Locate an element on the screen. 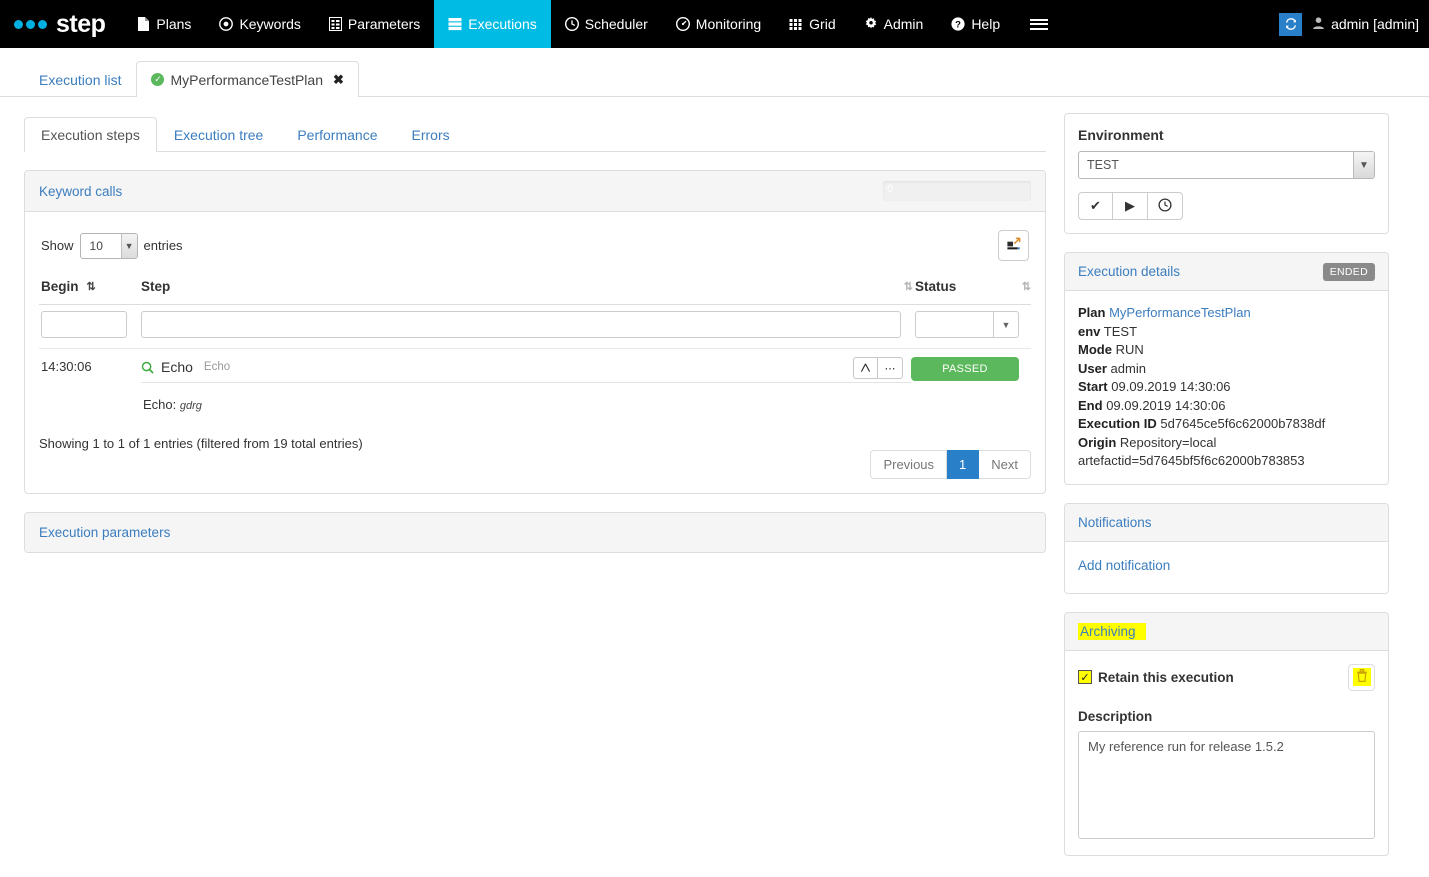 Image resolution: width=1429 pixels, height=877 pixels. column-label-status: Status is located at coordinates (936, 286).